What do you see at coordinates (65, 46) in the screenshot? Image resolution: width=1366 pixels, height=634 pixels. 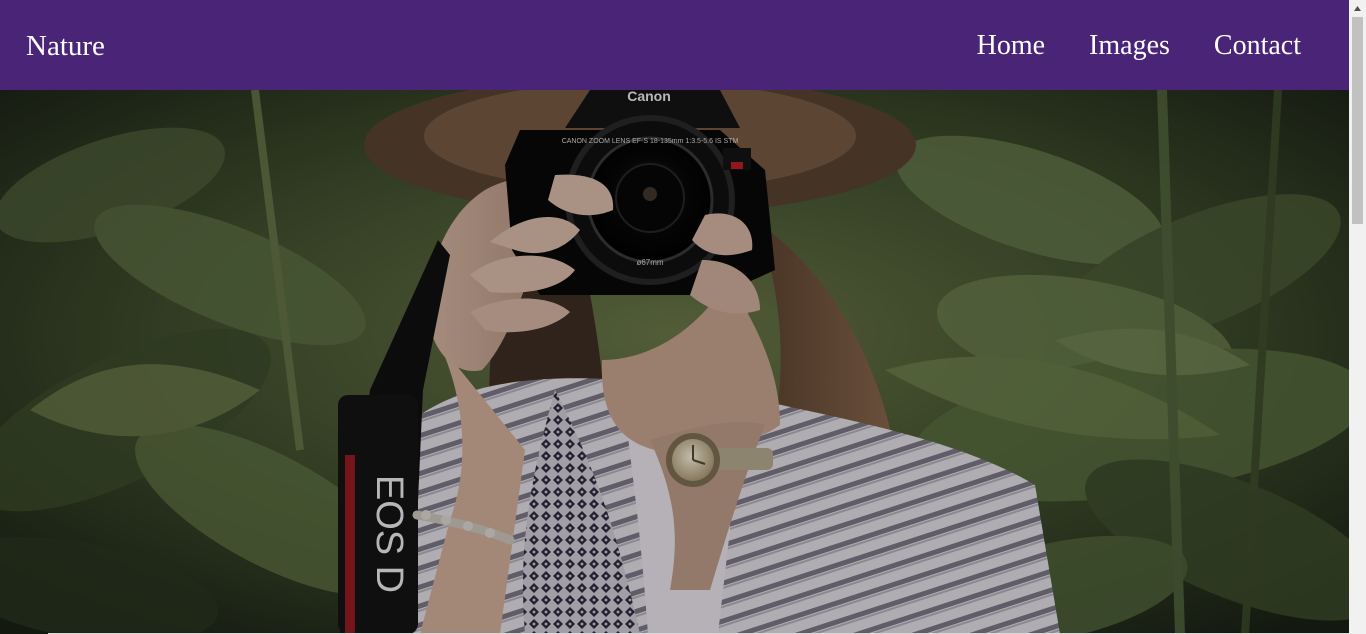 I see `brand-link: Nature` at bounding box center [65, 46].